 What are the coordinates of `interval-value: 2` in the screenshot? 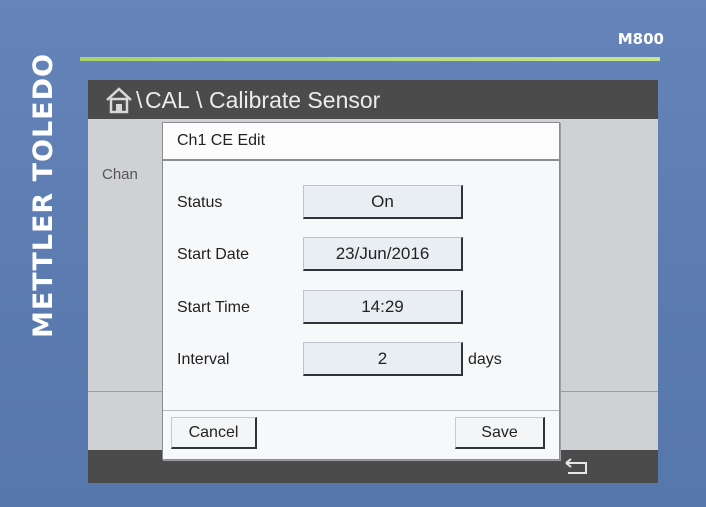 It's located at (382, 358).